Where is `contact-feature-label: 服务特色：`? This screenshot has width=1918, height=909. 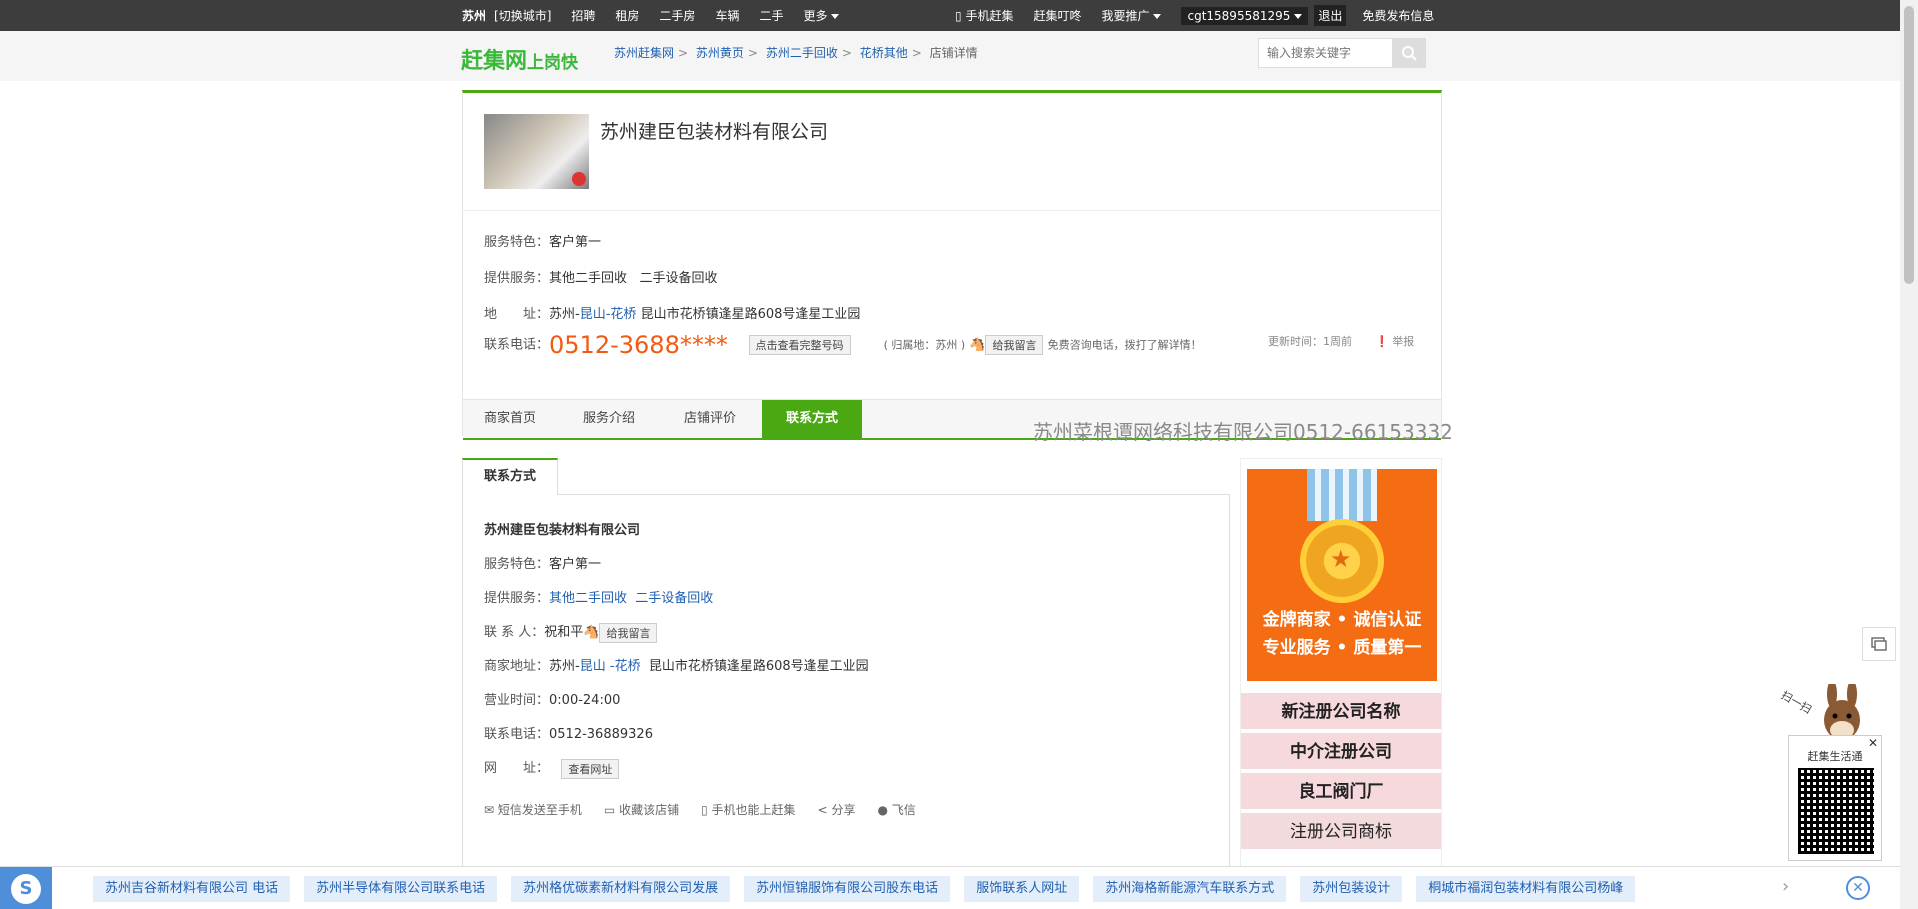
contact-feature-label: 服务特色： is located at coordinates (517, 564).